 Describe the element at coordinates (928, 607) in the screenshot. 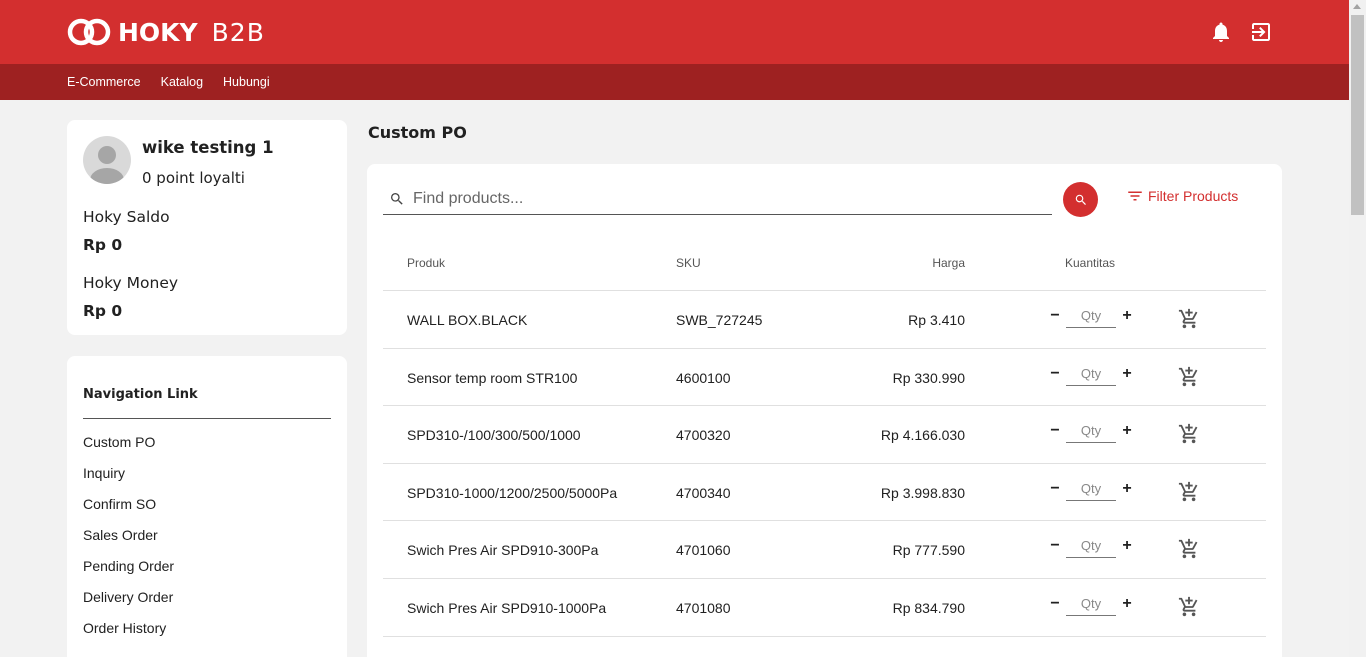

I see `product-price: Rp 834.790` at that location.